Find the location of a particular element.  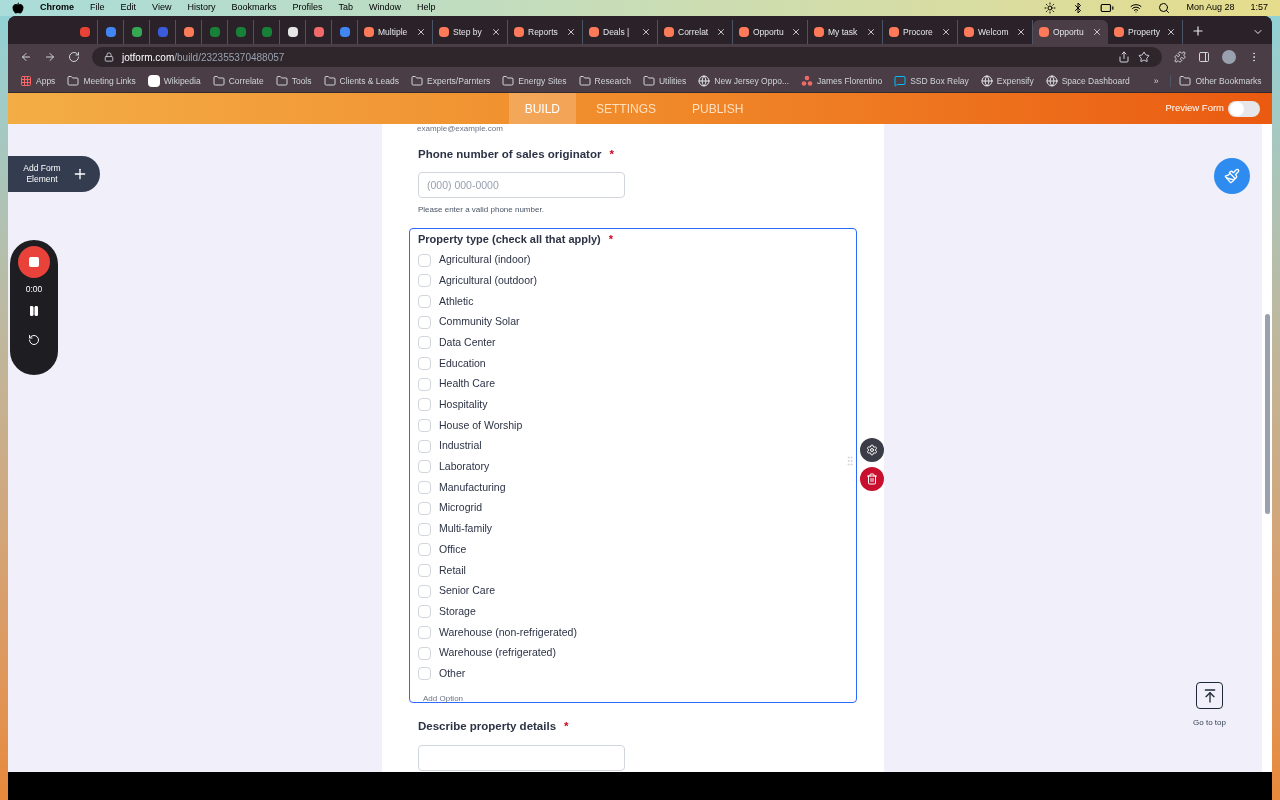

checkbox-option: Agricultural (indoor) is located at coordinates (474, 260).